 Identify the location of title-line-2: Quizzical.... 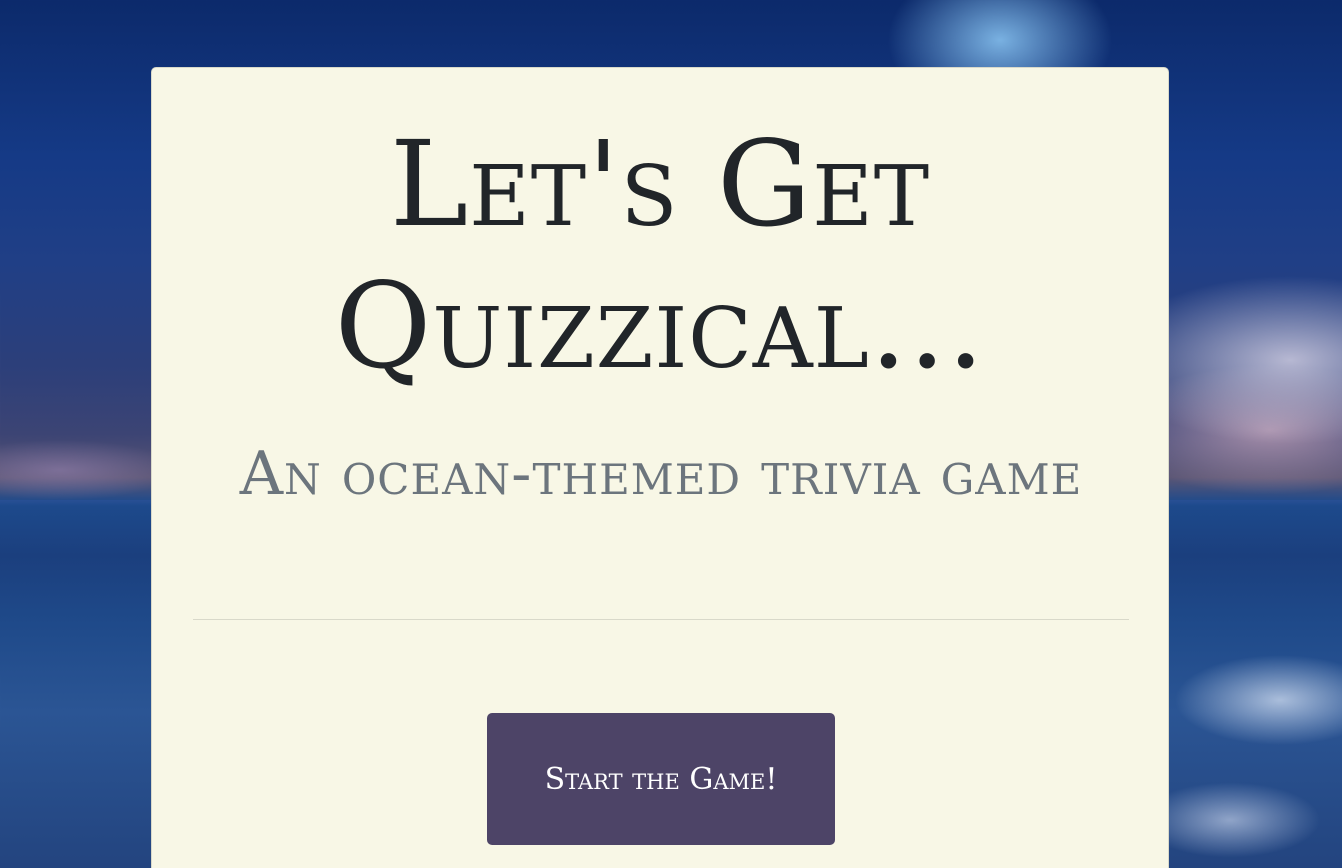
(660, 326).